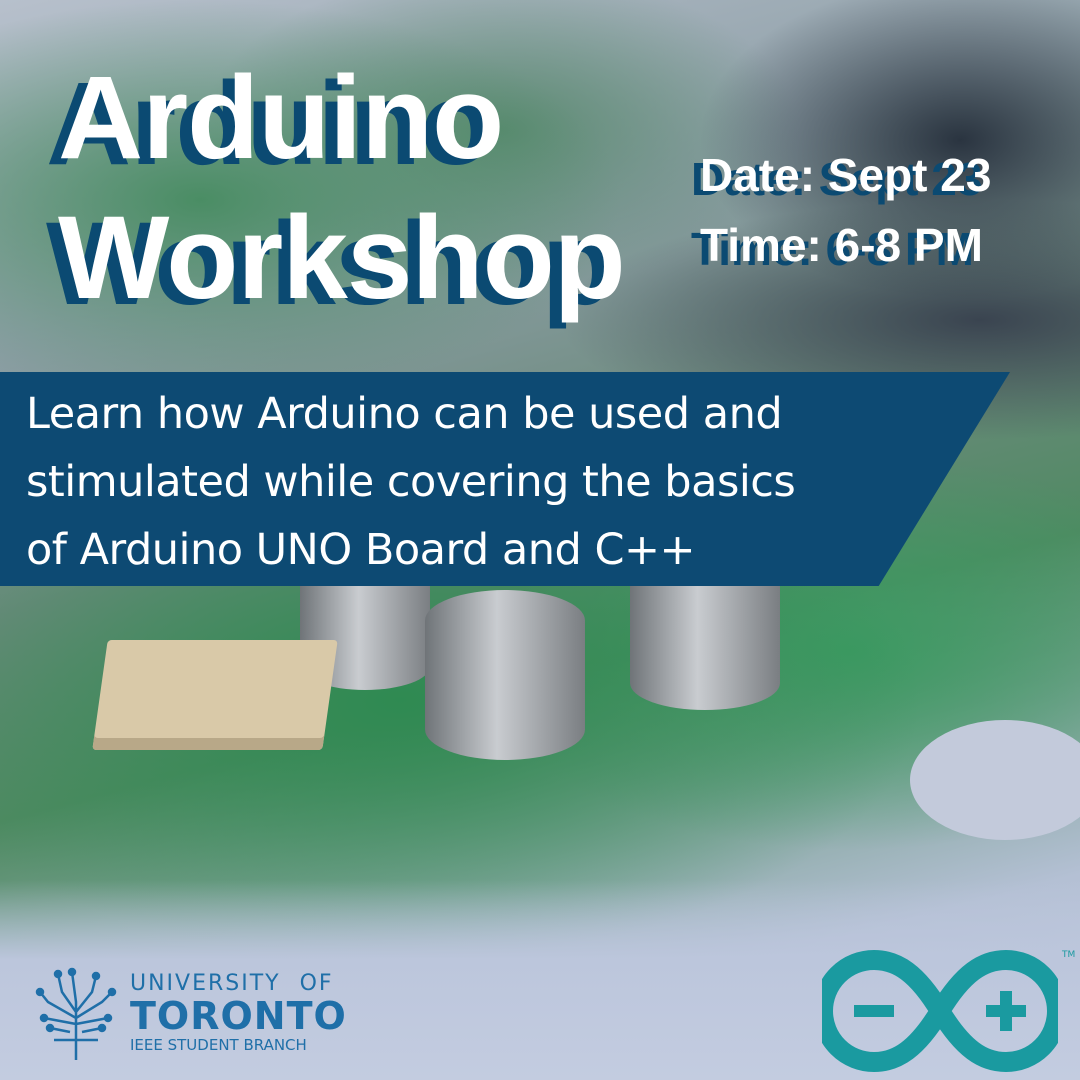  I want to click on event-date: Date: Sept 23, so click(846, 175).